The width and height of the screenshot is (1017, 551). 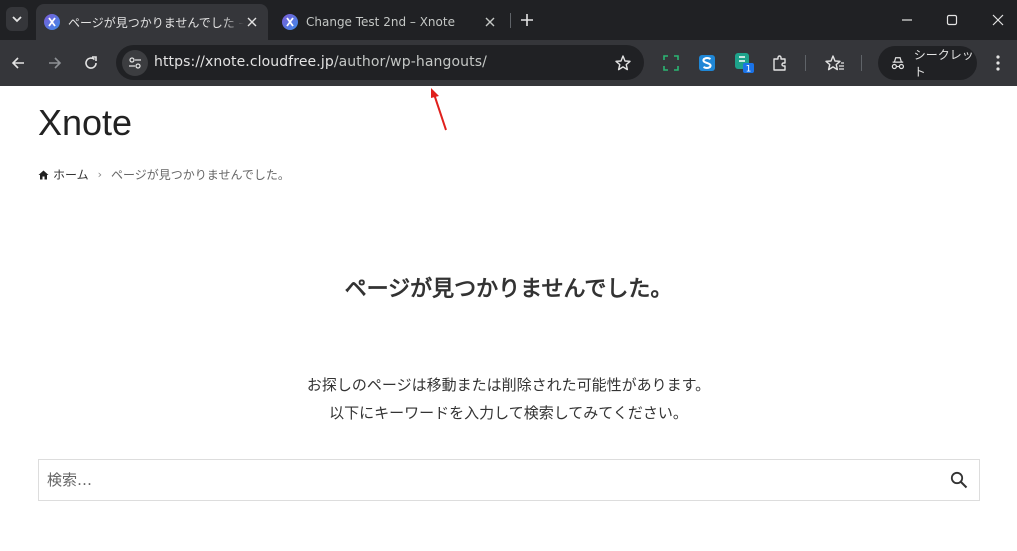 What do you see at coordinates (91, 63) in the screenshot?
I see `reload-icon` at bounding box center [91, 63].